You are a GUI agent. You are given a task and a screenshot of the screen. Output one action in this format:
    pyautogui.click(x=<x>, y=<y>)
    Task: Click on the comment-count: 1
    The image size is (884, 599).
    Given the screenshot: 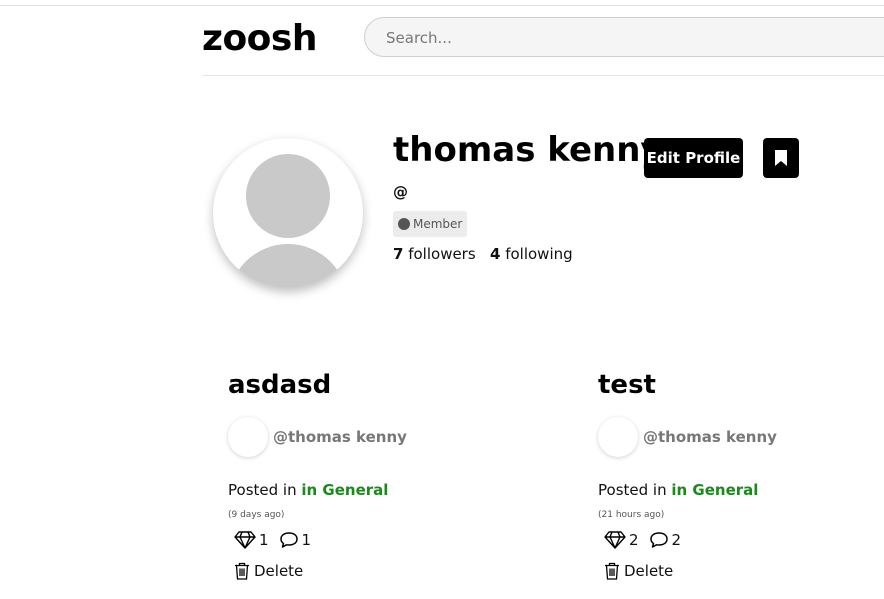 What is the action you would take?
    pyautogui.click(x=306, y=540)
    